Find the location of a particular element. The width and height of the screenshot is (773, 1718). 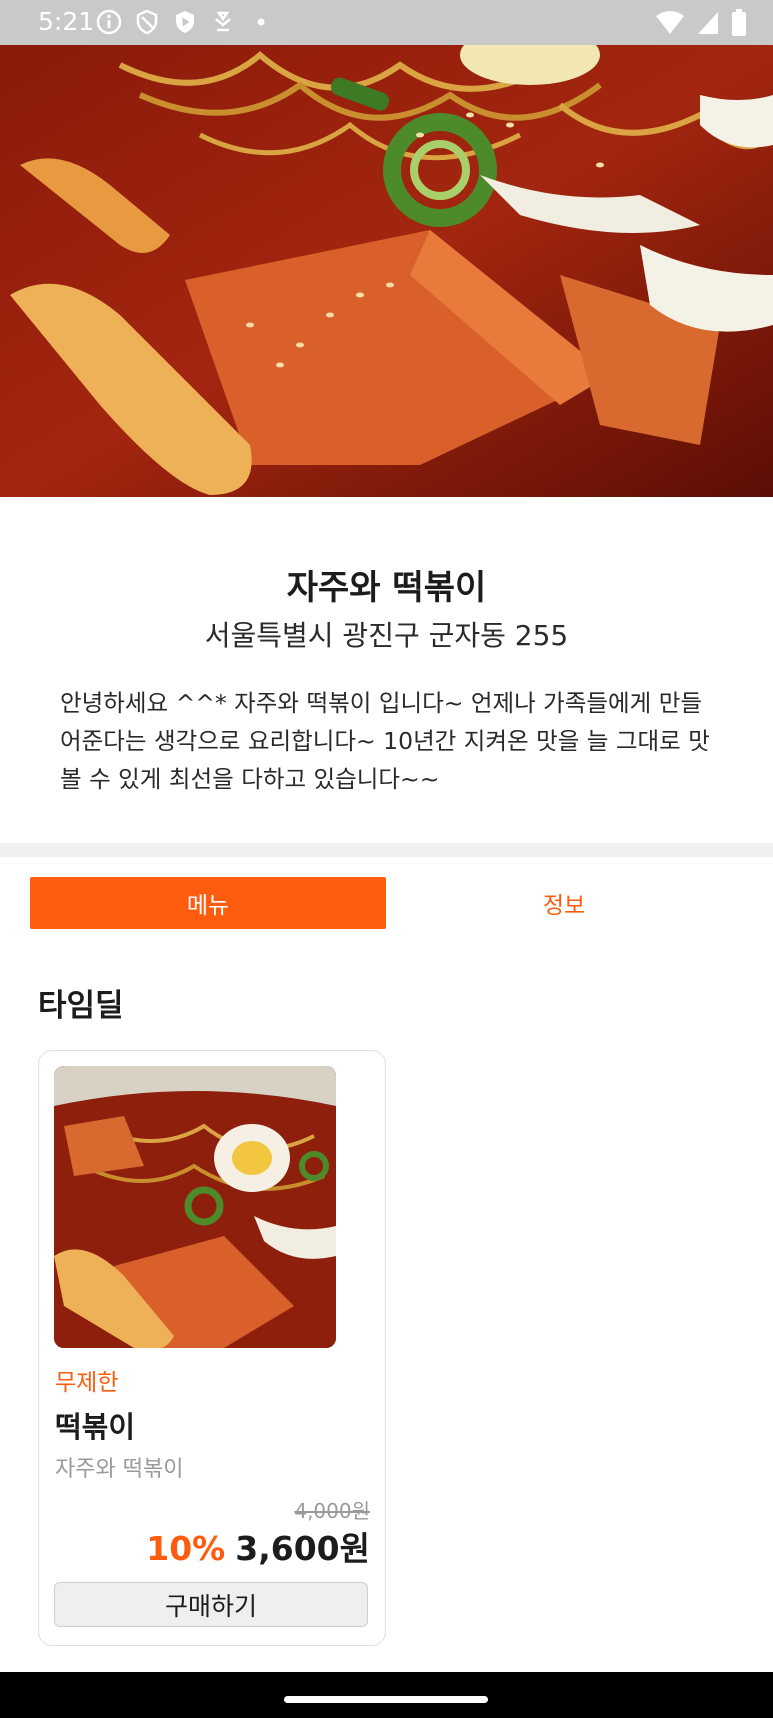

discount-rate: 10% is located at coordinates (186, 1548).